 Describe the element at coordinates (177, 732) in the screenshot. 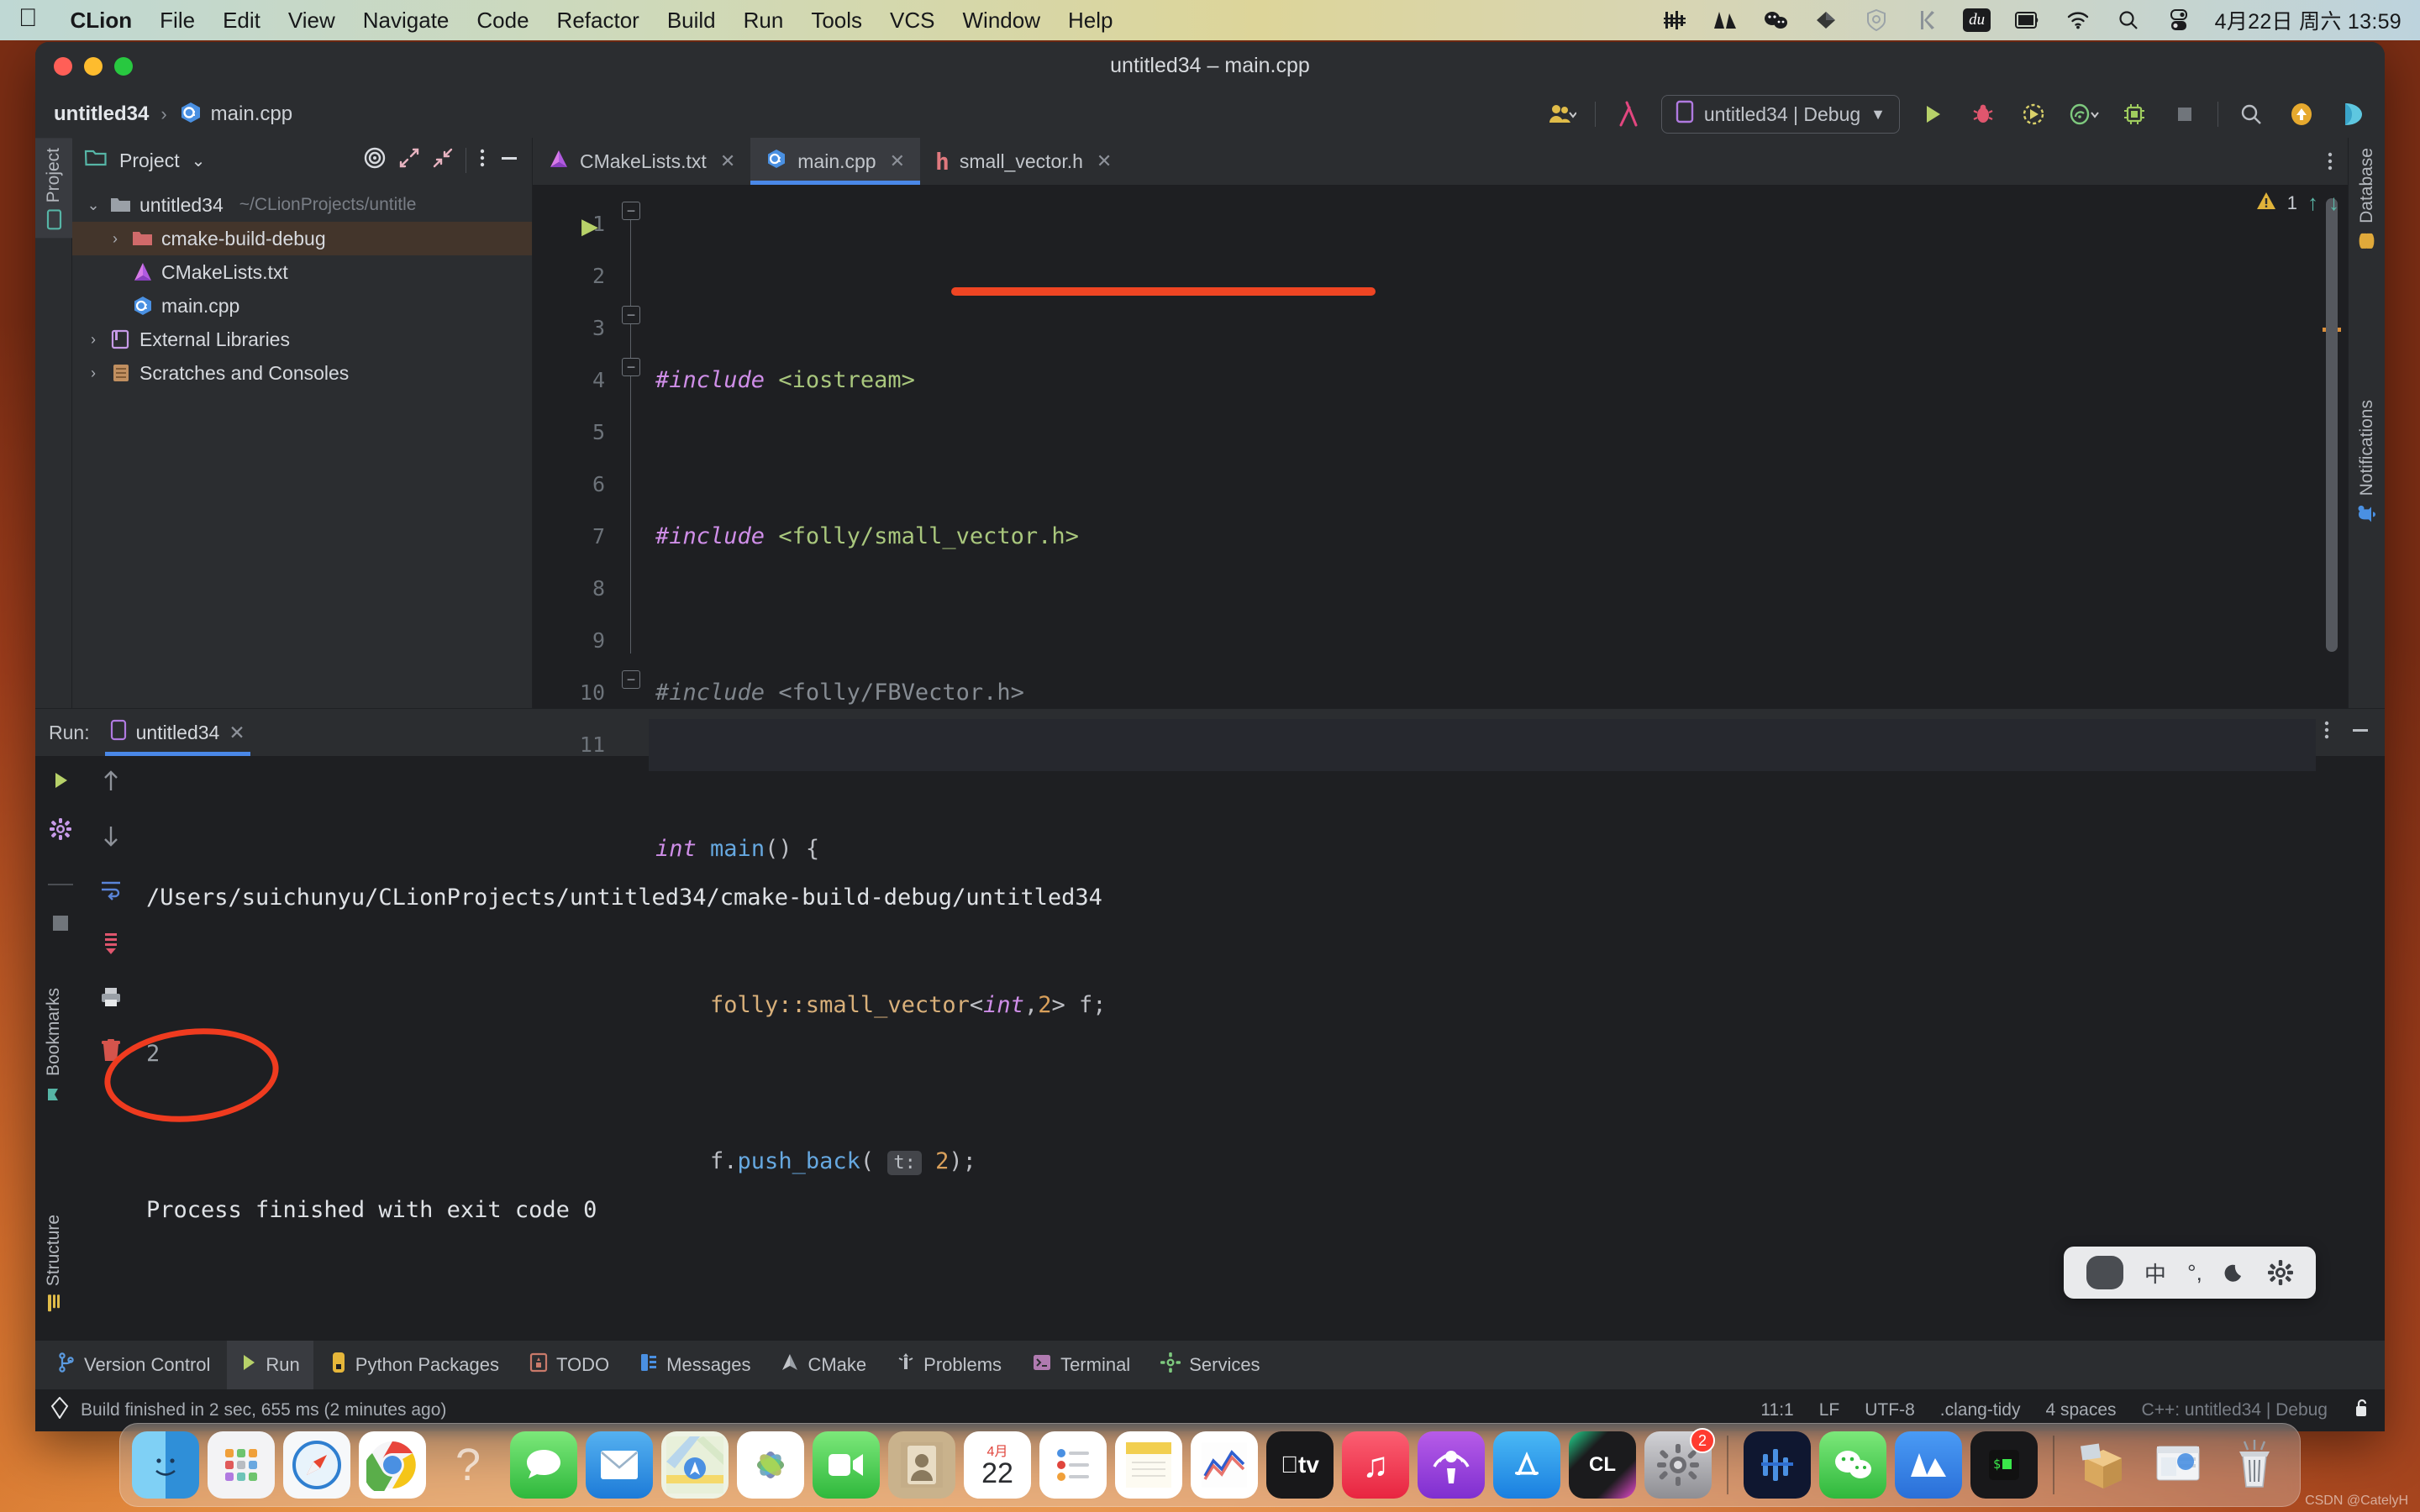

I see `run-tab-untitled34: untitled34 ✕` at that location.